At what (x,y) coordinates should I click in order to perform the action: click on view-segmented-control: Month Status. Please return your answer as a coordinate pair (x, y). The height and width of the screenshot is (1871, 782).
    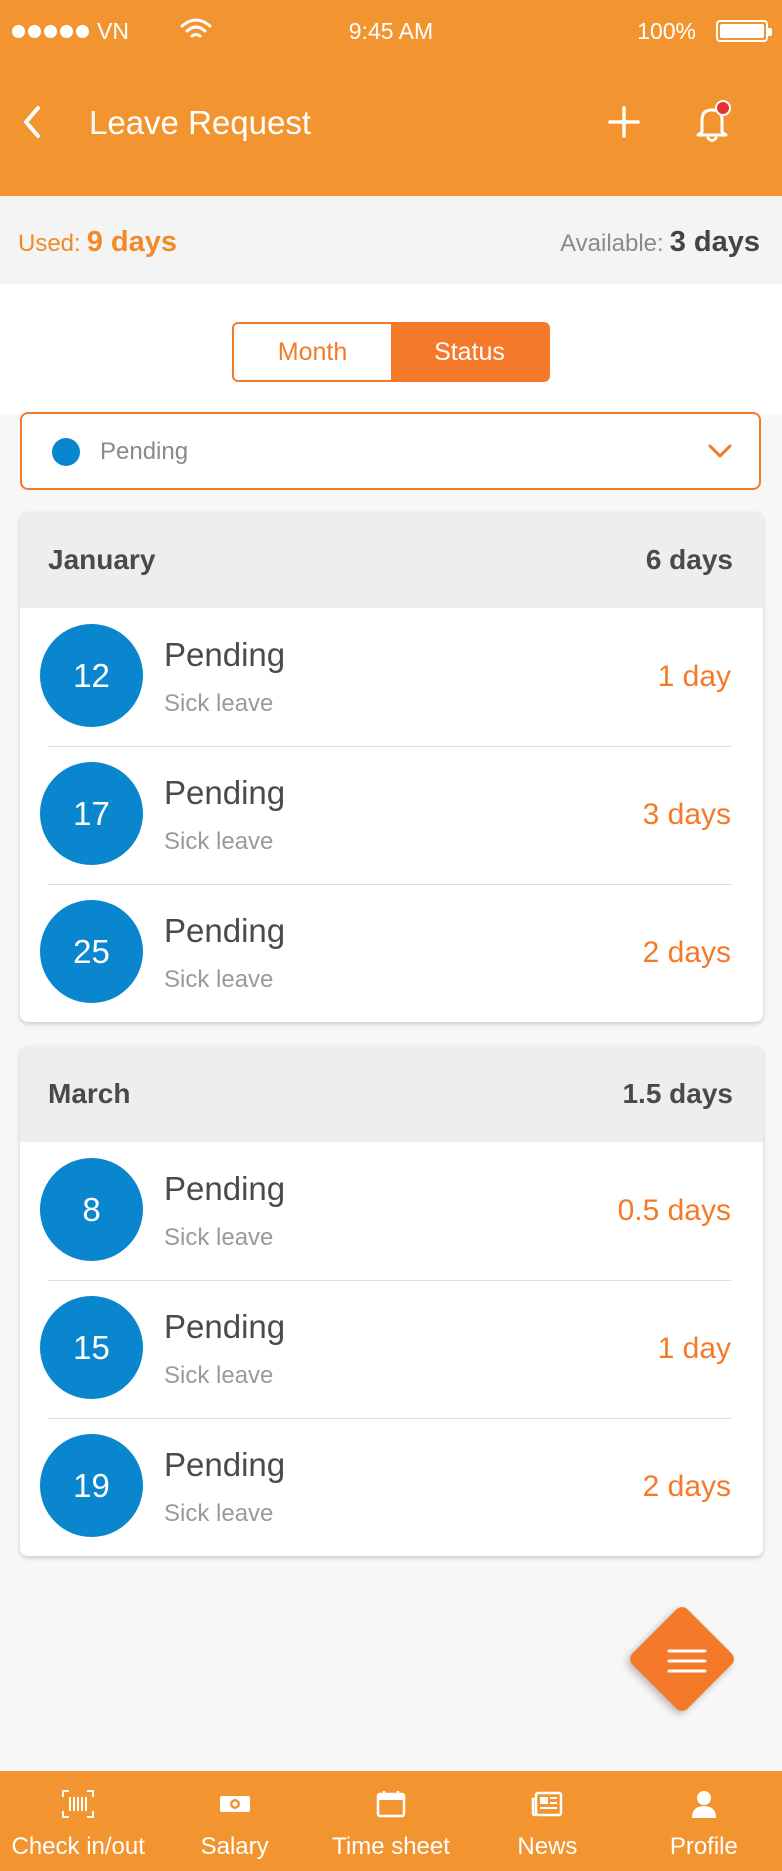
    Looking at the image, I should click on (391, 352).